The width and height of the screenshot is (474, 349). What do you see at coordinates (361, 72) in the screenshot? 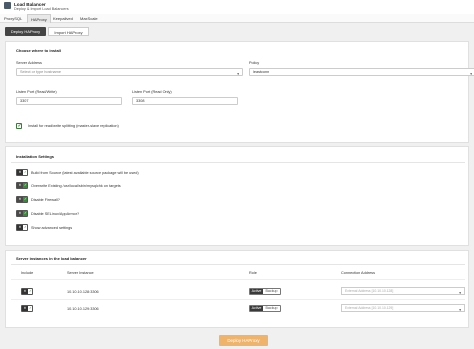
I see `policy-select: leastconn ▾` at bounding box center [361, 72].